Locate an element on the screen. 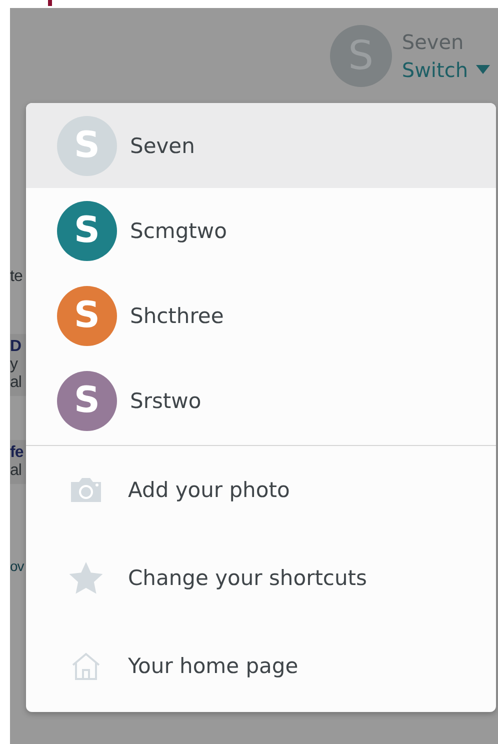 Image resolution: width=498 pixels, height=744 pixels. camera-icon is located at coordinates (86, 490).